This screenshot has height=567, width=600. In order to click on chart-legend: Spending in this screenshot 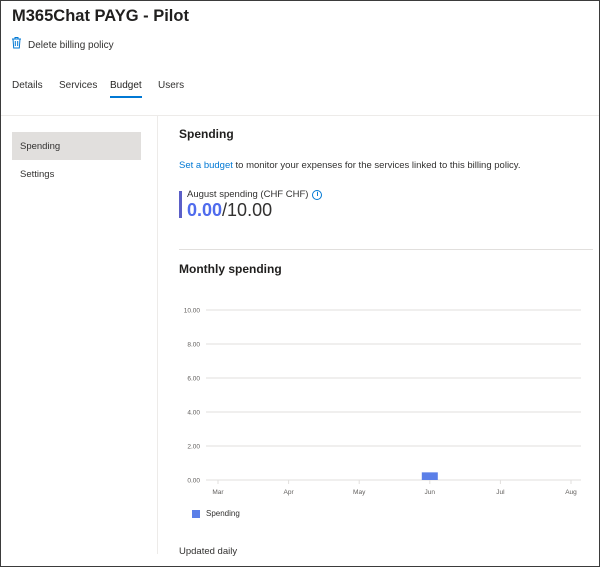, I will do `click(216, 513)`.